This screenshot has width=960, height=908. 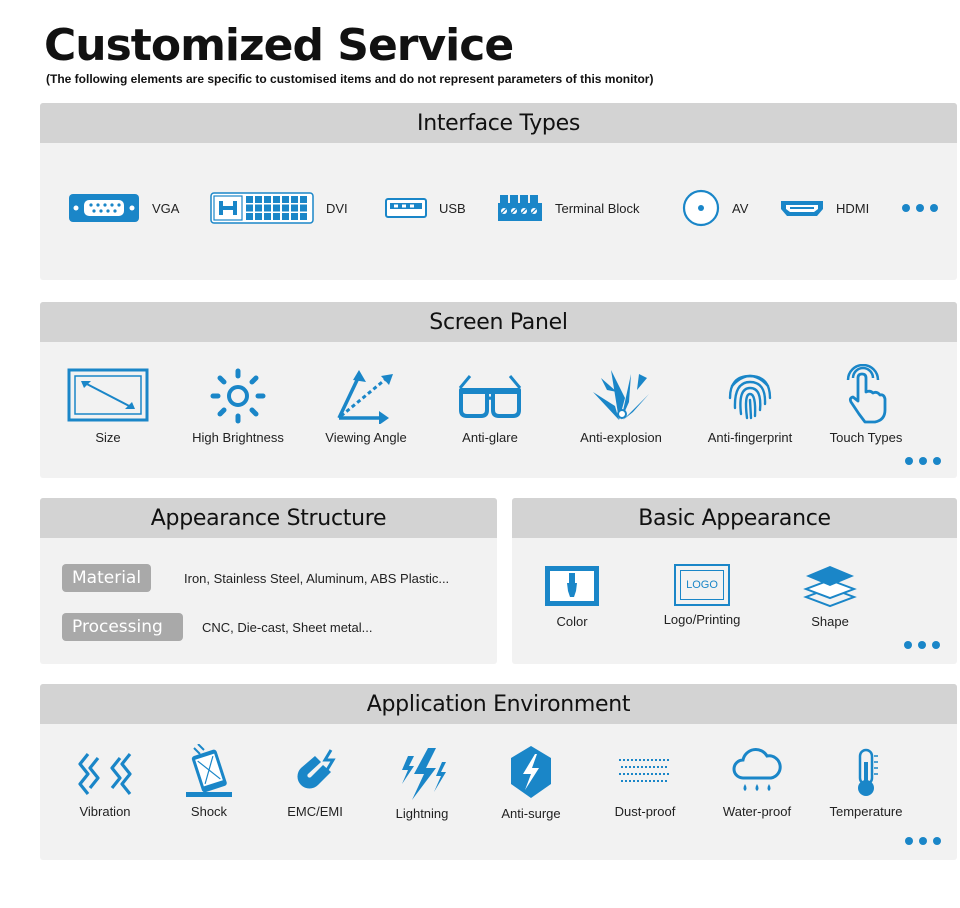 What do you see at coordinates (868, 772) in the screenshot?
I see `thermometer-icon` at bounding box center [868, 772].